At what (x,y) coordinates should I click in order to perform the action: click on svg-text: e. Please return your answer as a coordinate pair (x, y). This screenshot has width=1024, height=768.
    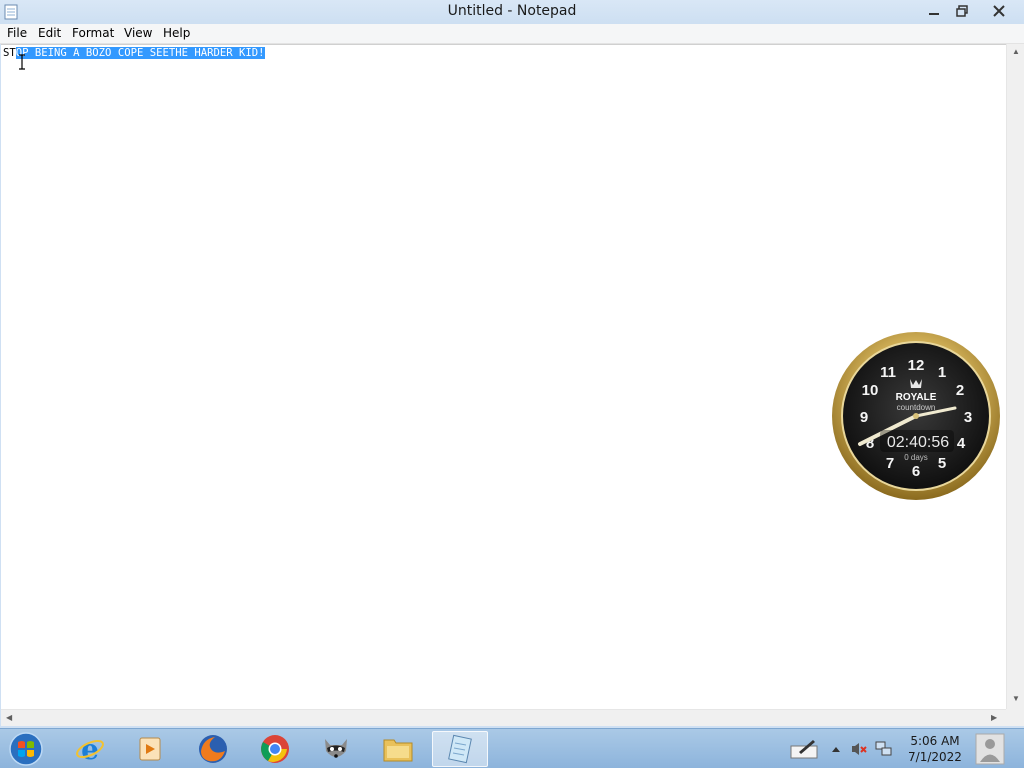
    Looking at the image, I should click on (90, 749).